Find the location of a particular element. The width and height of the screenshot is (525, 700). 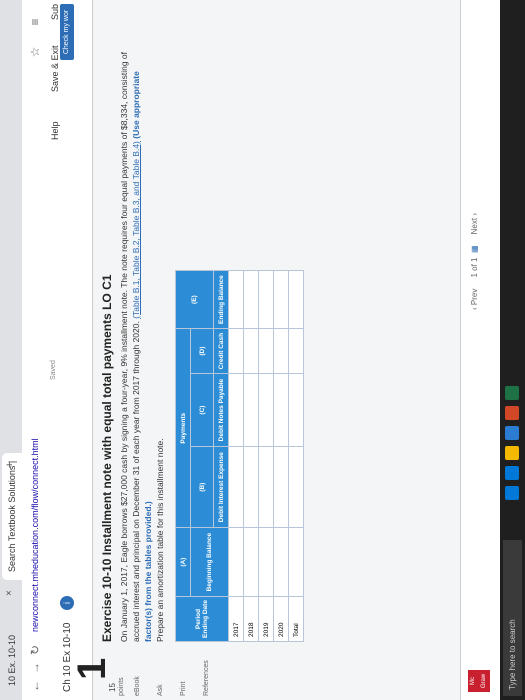

prev-button: ‹ Prev is located at coordinates (474, 299).